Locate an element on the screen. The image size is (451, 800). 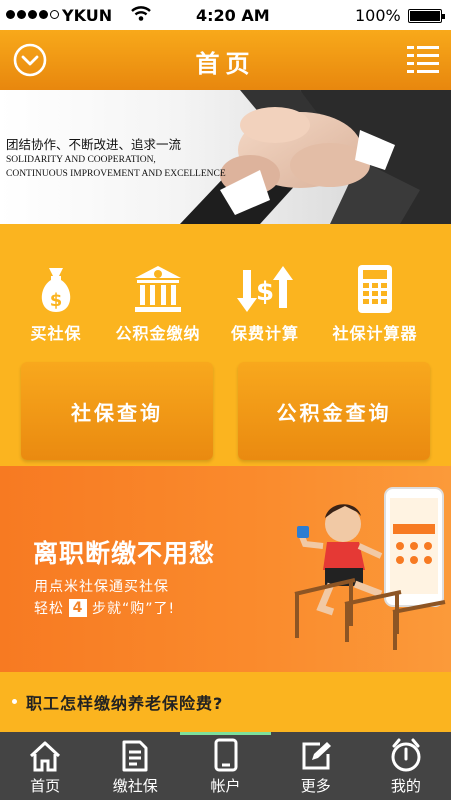
hurdle-runner-illustration is located at coordinates (370, 568).